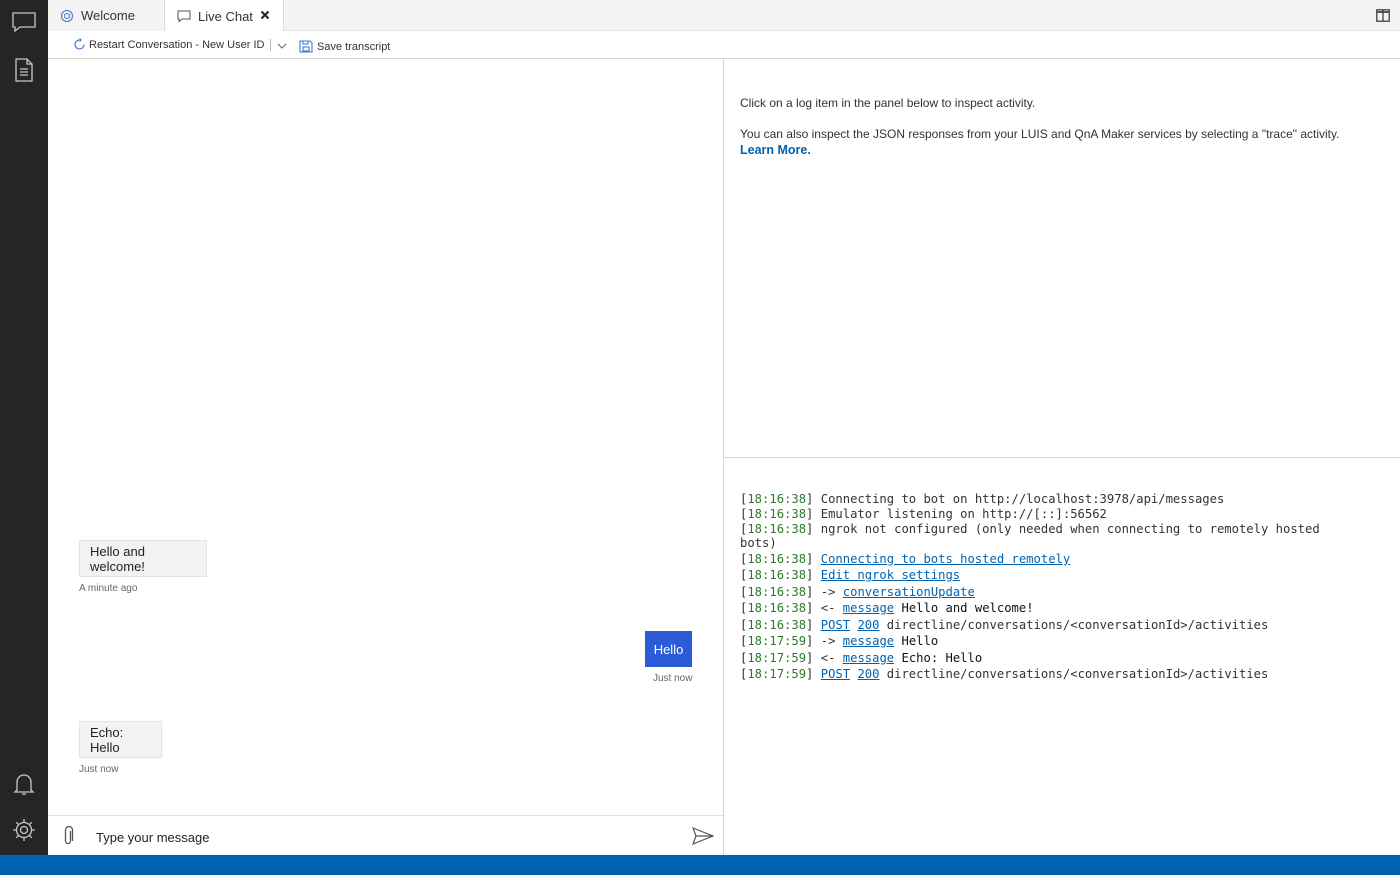 The width and height of the screenshot is (1400, 875). Describe the element at coordinates (967, 608) in the screenshot. I see `log-text: Hello and welcome!` at that location.